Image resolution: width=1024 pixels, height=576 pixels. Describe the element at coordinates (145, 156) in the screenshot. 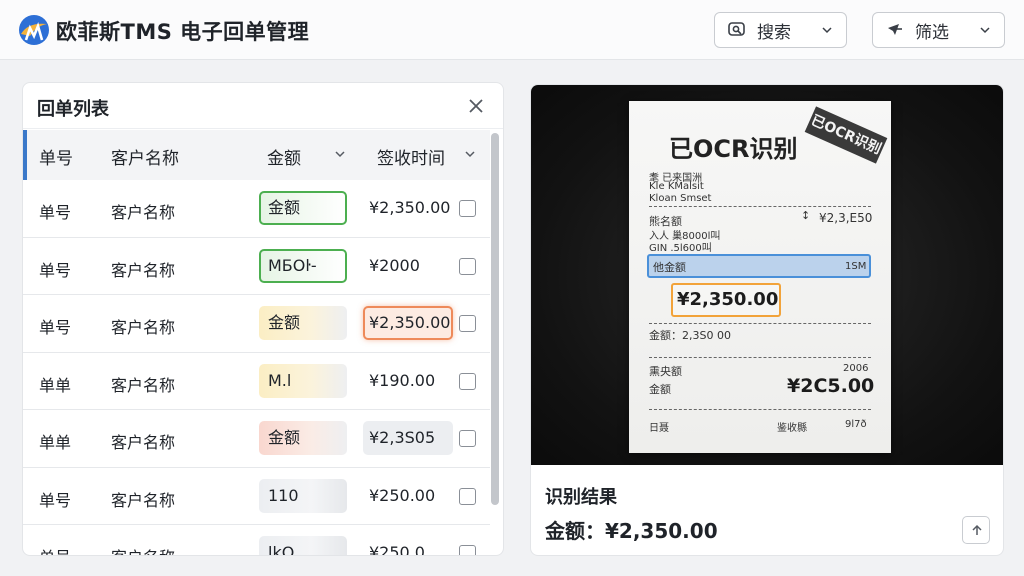

I see `column-header-customer: 客户名称` at that location.